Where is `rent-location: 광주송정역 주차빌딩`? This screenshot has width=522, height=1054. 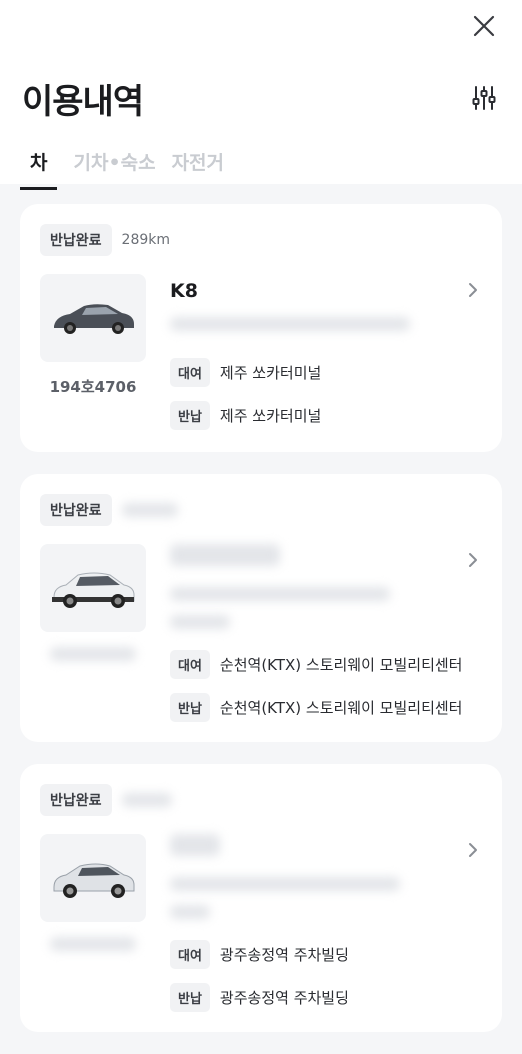
rent-location: 광주송정역 주차빌딩 is located at coordinates (284, 955).